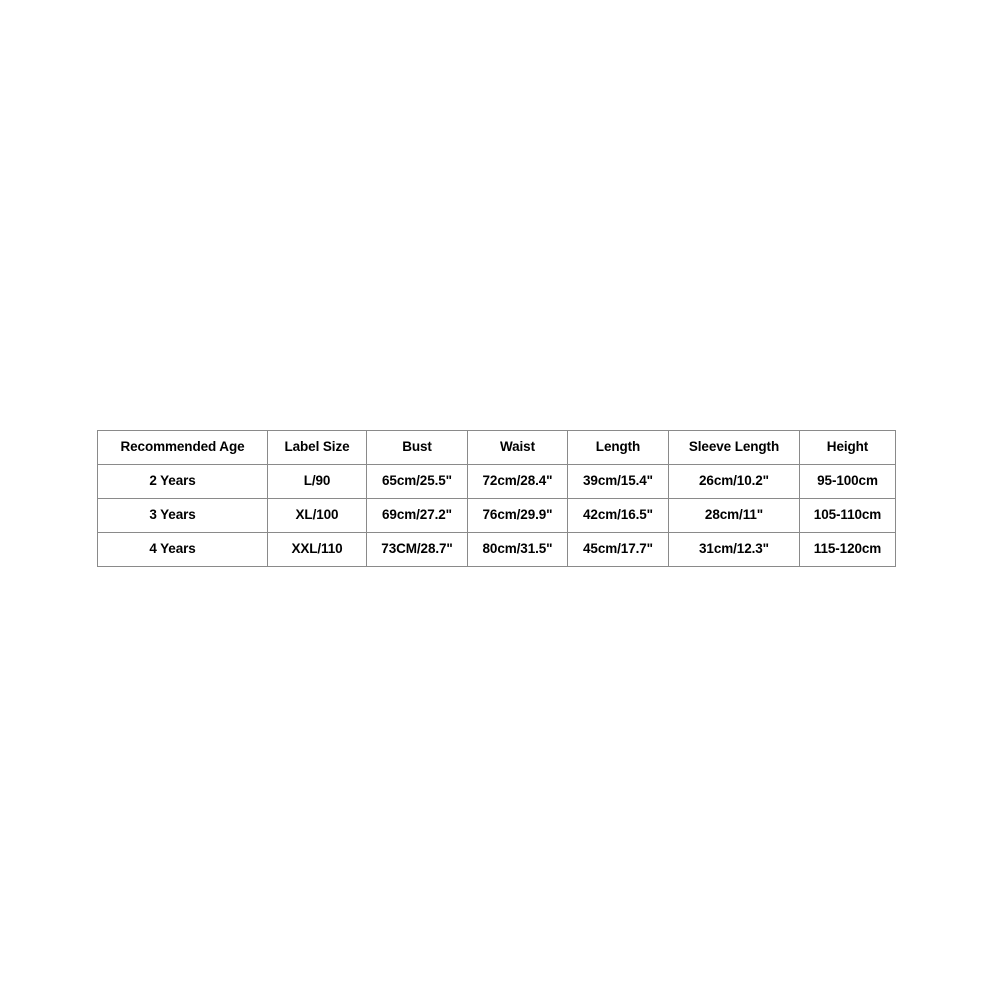 Image resolution: width=1000 pixels, height=1000 pixels. Describe the element at coordinates (517, 447) in the screenshot. I see `column-header-waist: Waist` at that location.